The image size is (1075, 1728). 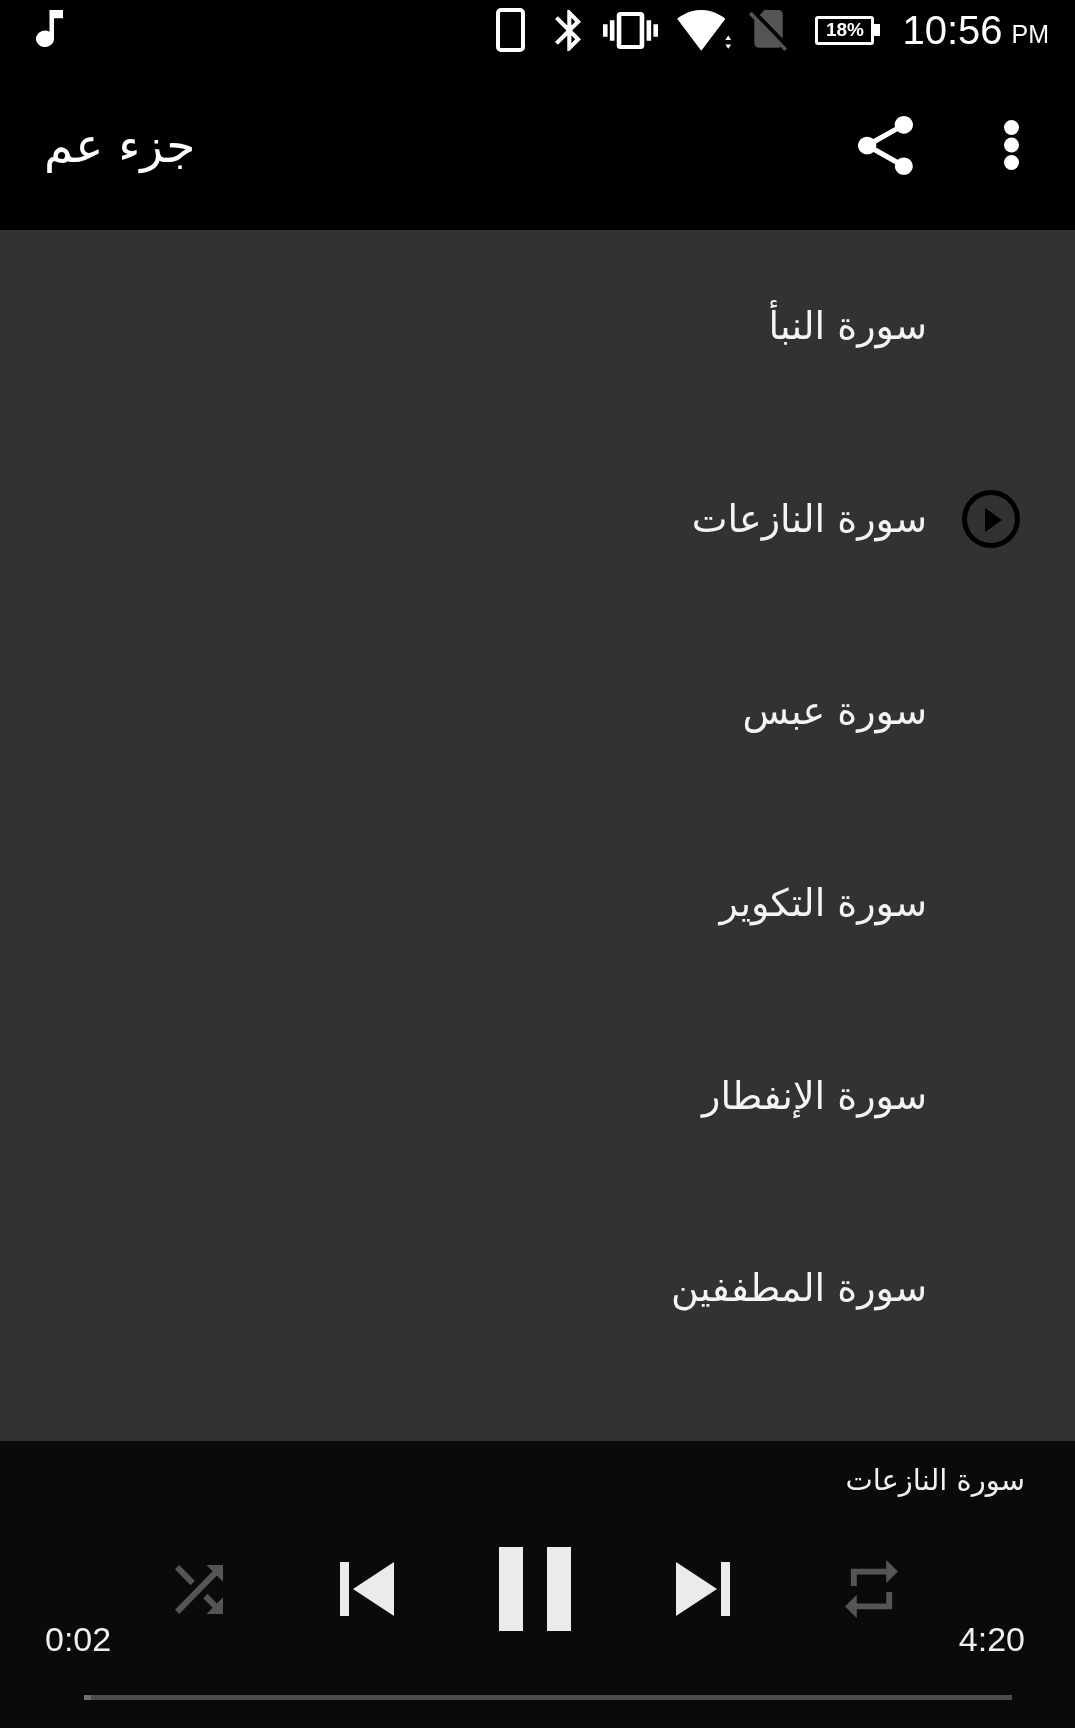 I want to click on no-sim-icon, so click(x=768, y=30).